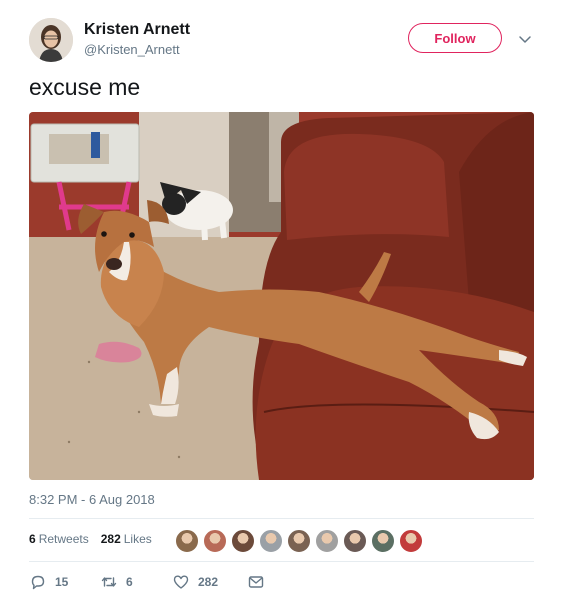  I want to click on retweets-count: 6, so click(32, 539).